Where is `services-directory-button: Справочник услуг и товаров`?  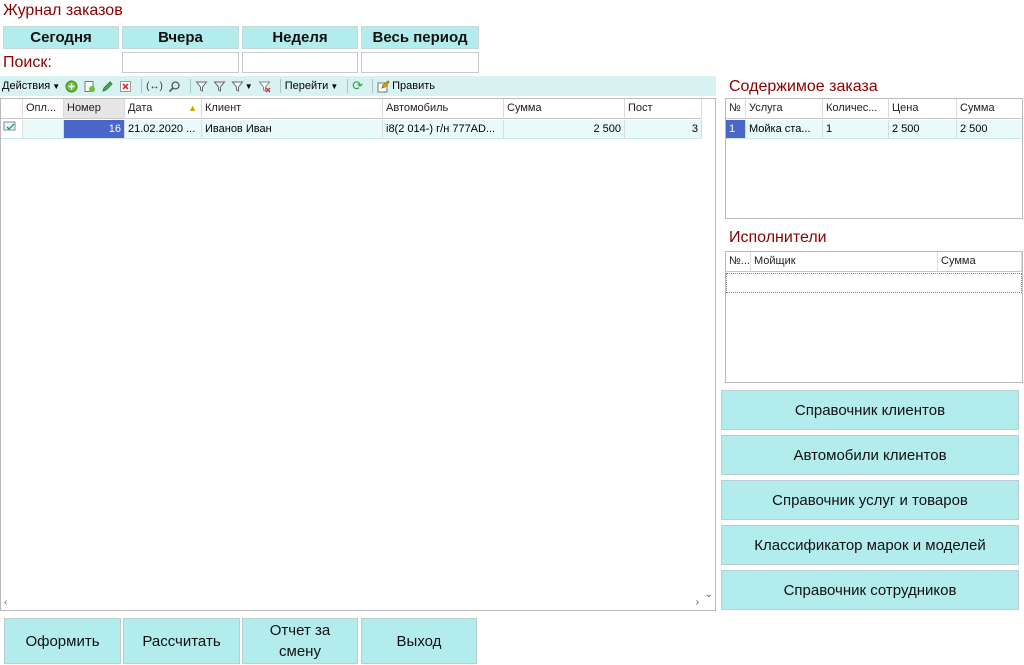 services-directory-button: Справочник услуг и товаров is located at coordinates (870, 500).